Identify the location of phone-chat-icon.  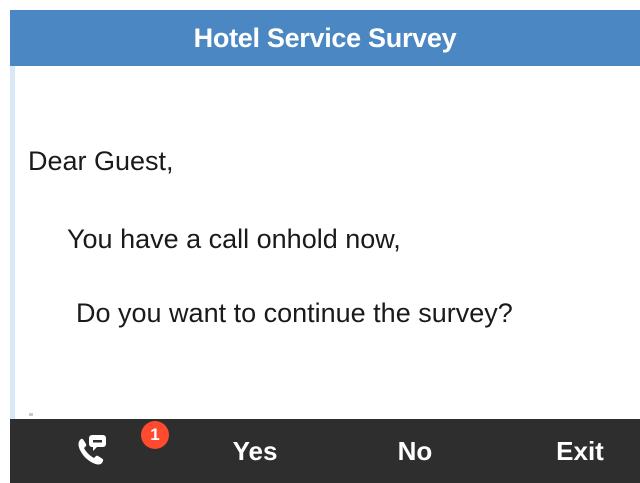
(92, 450).